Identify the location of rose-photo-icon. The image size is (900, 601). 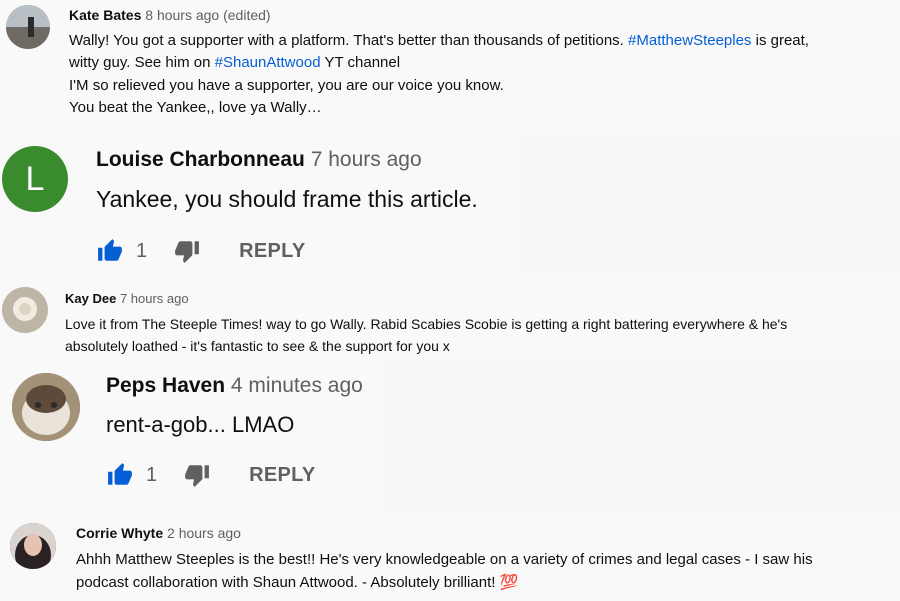
(25, 310).